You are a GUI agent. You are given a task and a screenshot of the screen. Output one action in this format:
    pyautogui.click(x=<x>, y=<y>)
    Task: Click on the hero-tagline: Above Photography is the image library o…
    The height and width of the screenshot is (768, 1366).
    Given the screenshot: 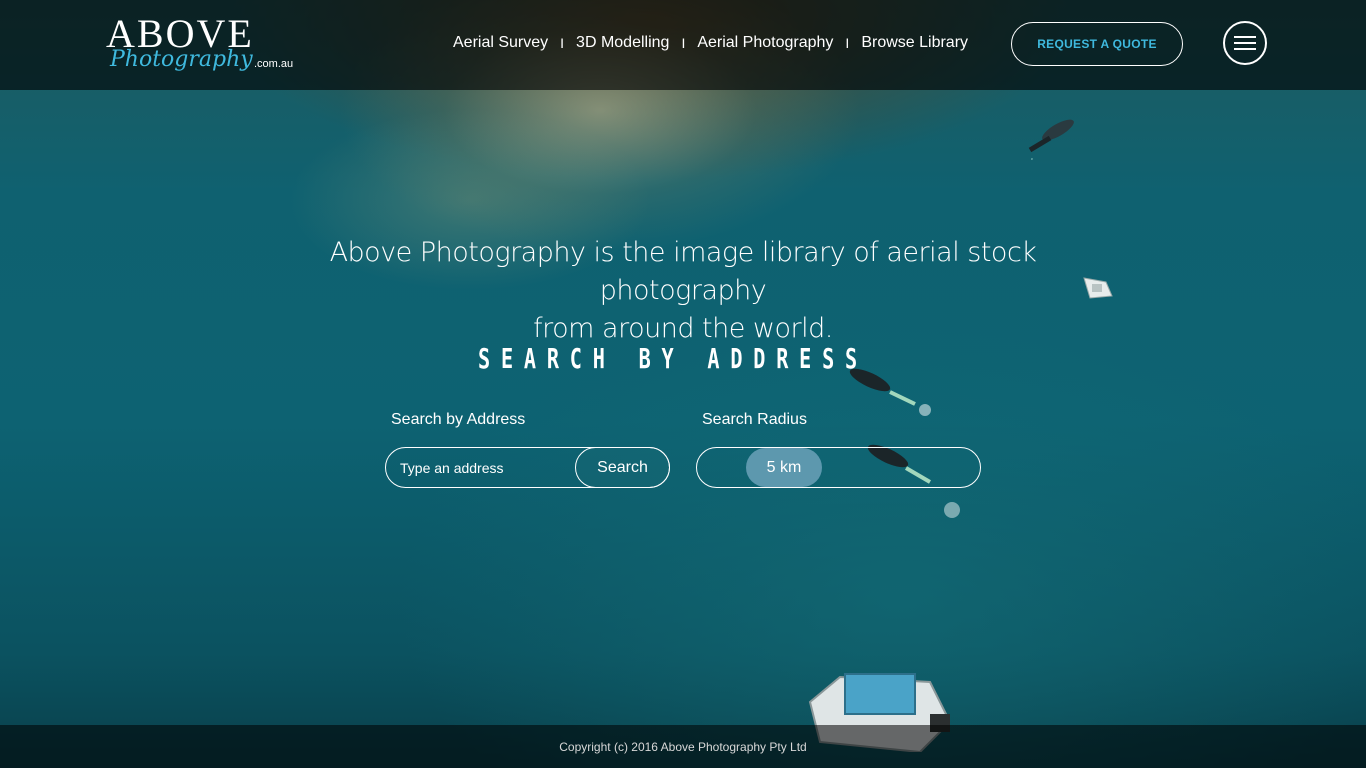 What is the action you would take?
    pyautogui.click(x=683, y=291)
    